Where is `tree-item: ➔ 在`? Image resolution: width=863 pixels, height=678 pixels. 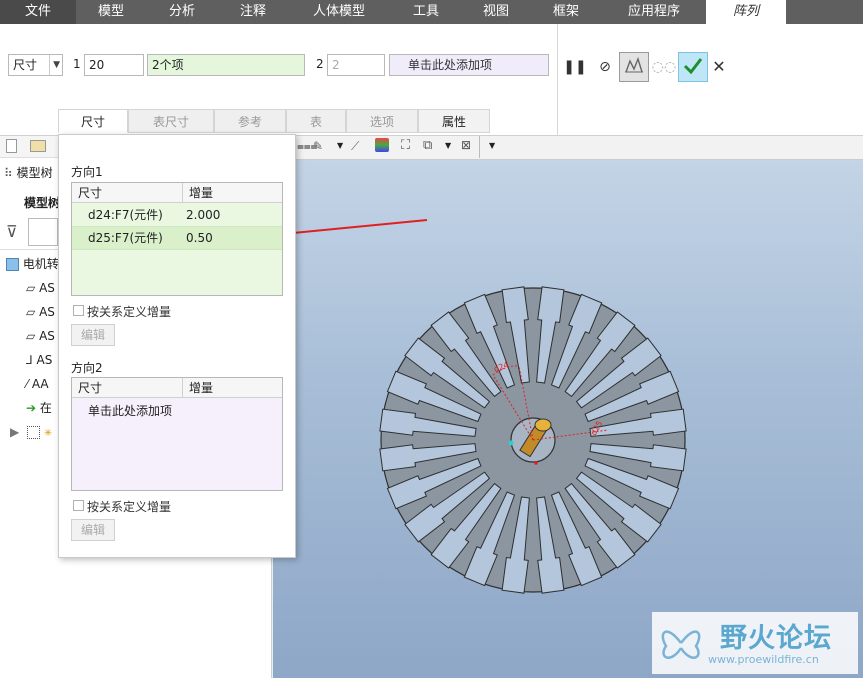
tree-item: ➔ 在 is located at coordinates (39, 408).